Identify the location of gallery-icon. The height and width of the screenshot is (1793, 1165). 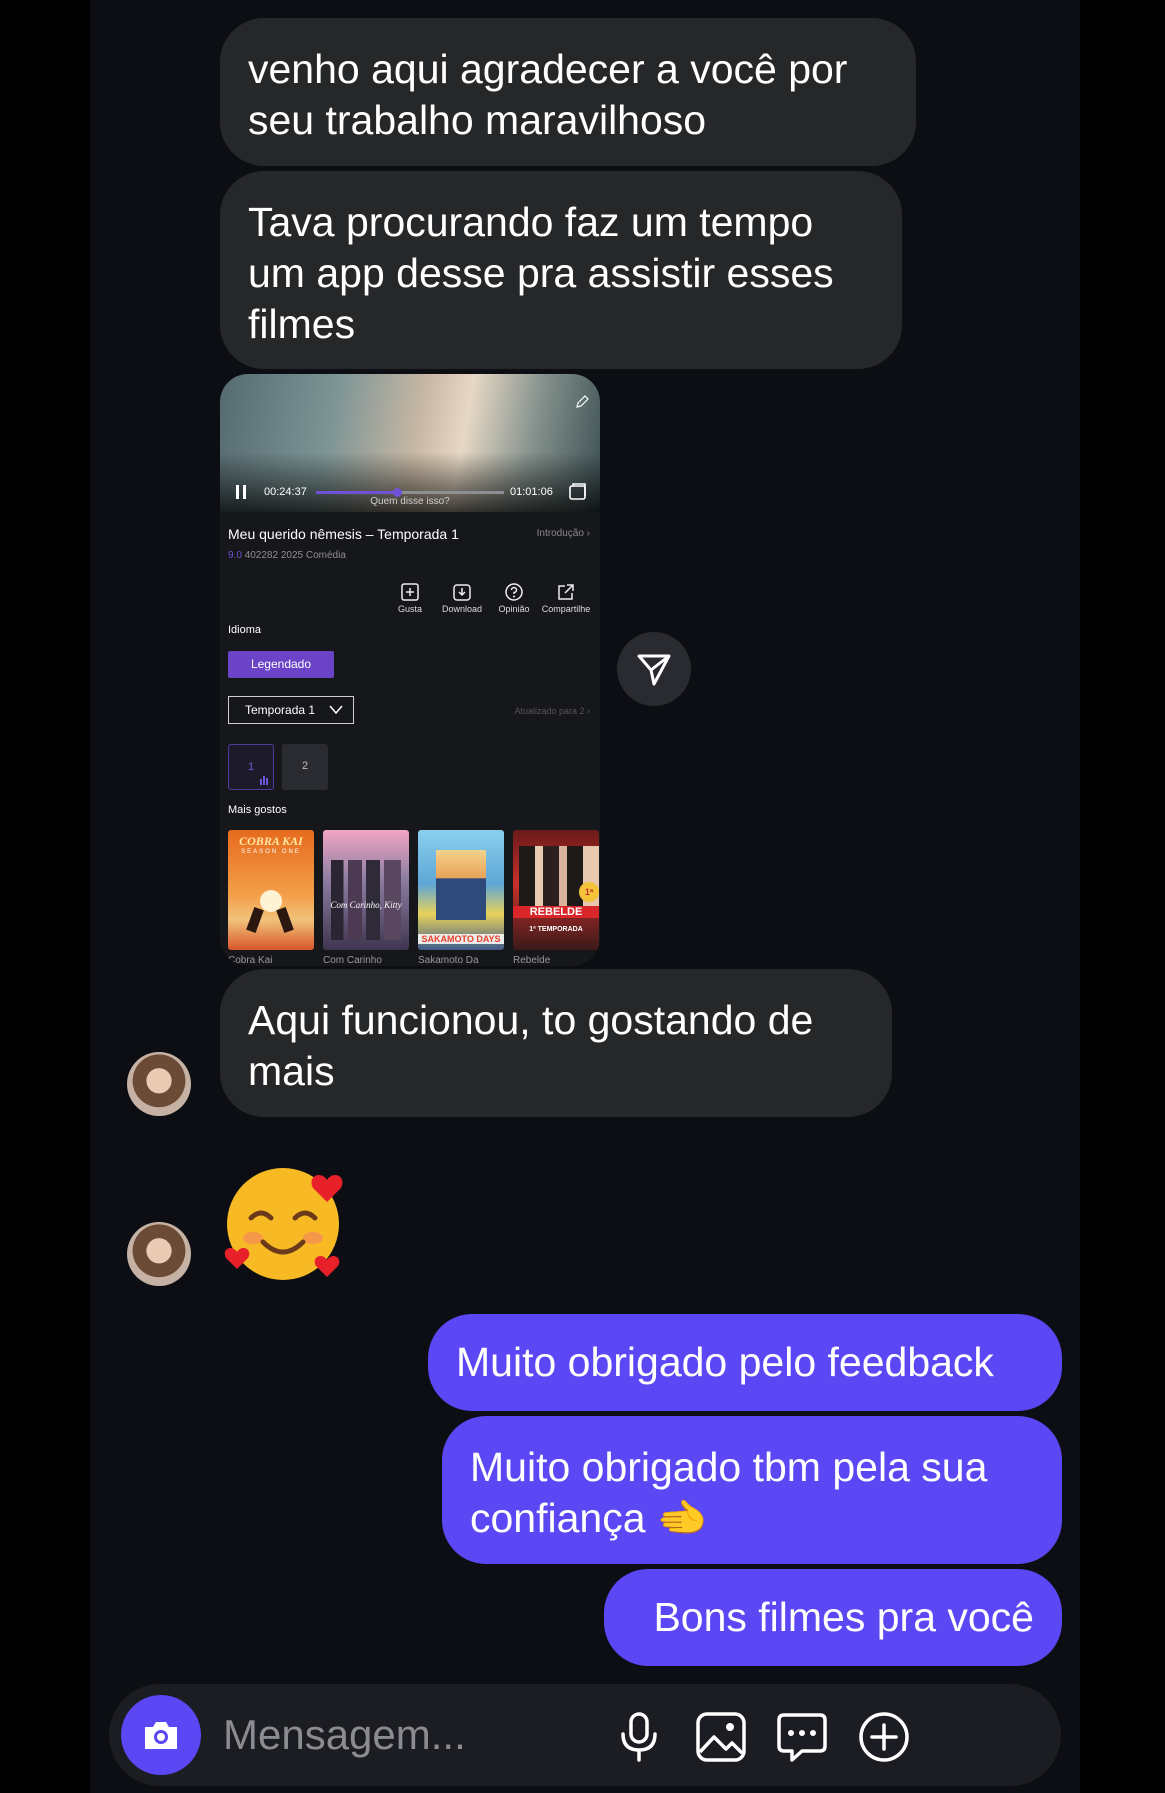
(721, 1737).